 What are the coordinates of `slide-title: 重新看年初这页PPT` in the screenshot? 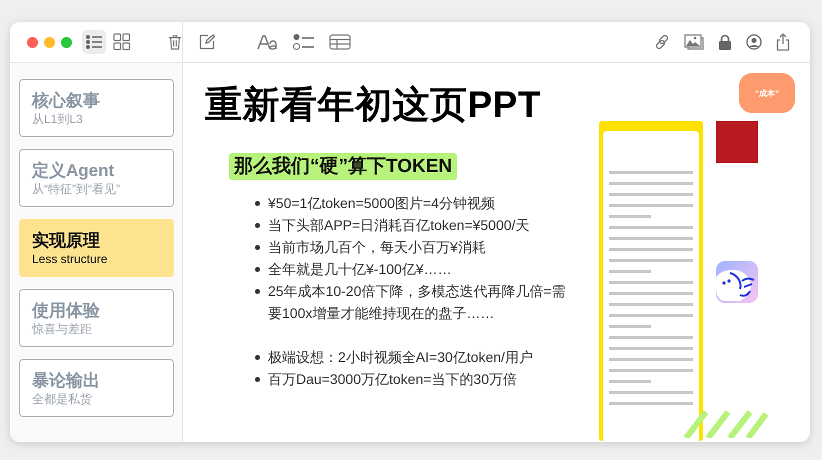 It's located at (373, 105).